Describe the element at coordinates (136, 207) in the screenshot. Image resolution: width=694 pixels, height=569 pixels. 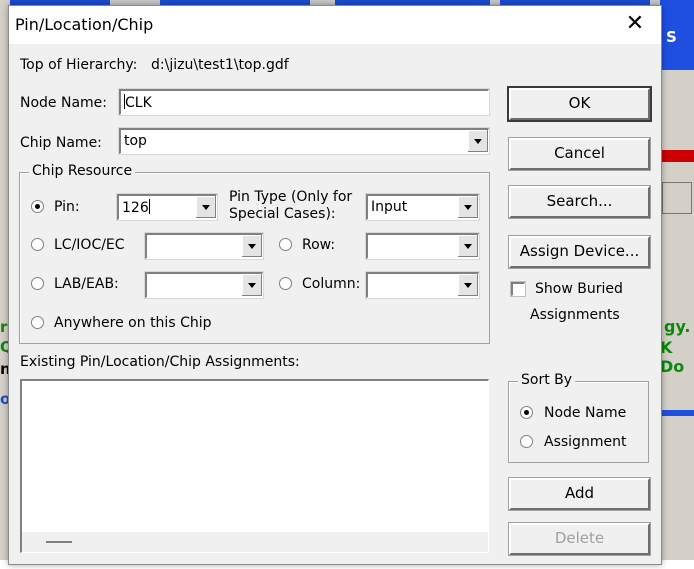
I see `pin-number-value: 126` at that location.